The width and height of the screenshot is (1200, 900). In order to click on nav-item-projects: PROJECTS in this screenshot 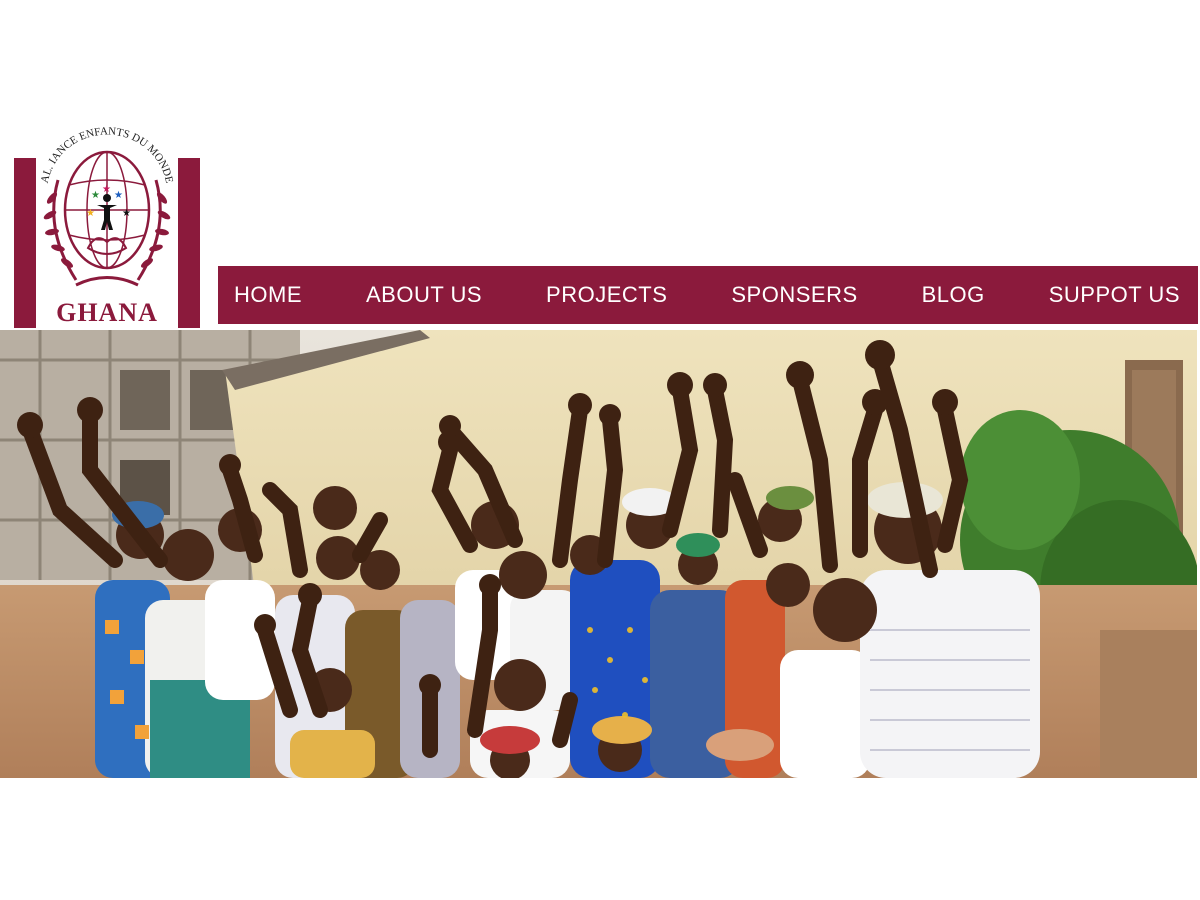, I will do `click(606, 295)`.